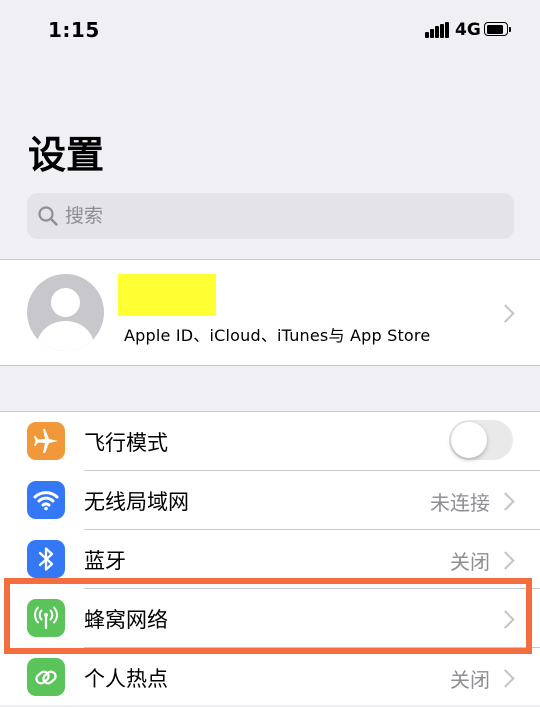 The width and height of the screenshot is (540, 707). I want to click on settings-row-bluetooth: 蓝牙 关闭, so click(270, 559).